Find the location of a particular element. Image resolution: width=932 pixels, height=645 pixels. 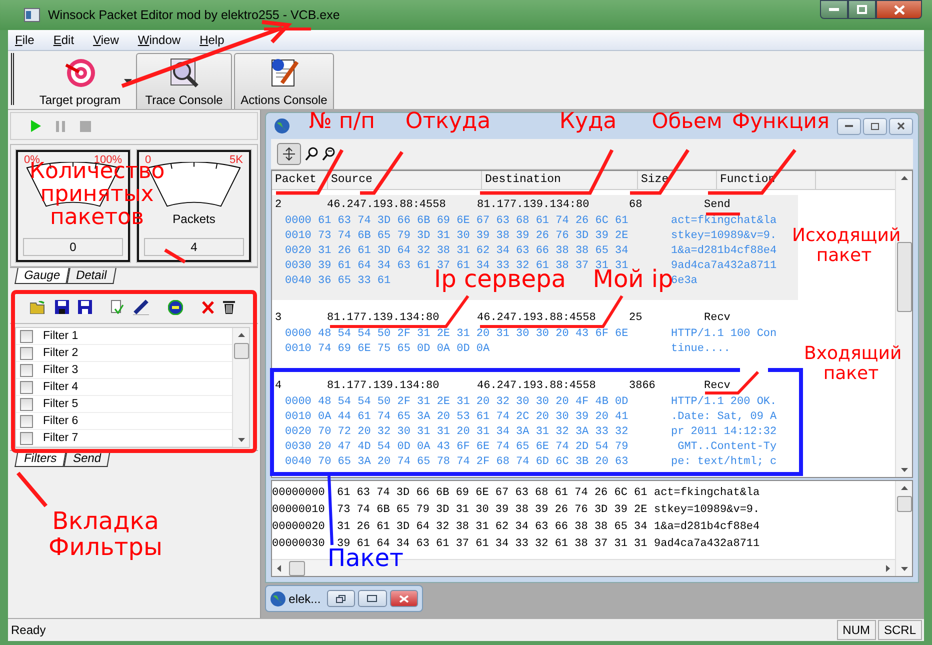

column-header: Size is located at coordinates (677, 180).